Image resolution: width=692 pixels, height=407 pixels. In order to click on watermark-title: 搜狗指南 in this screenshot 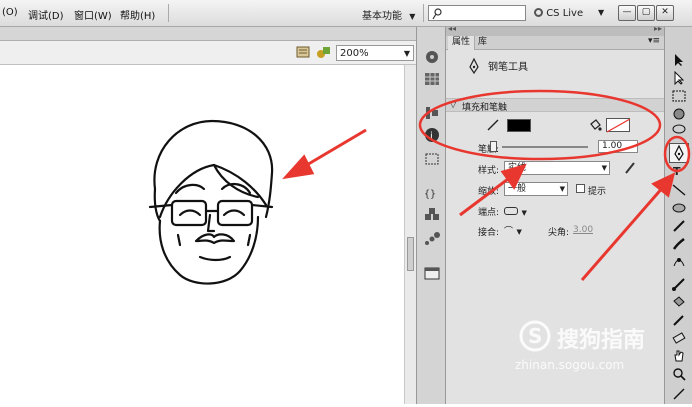, I will do `click(601, 340)`.